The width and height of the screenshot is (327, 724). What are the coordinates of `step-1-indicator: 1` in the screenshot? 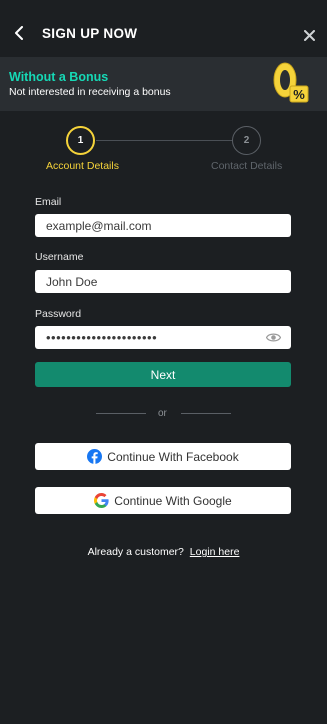 It's located at (80, 140).